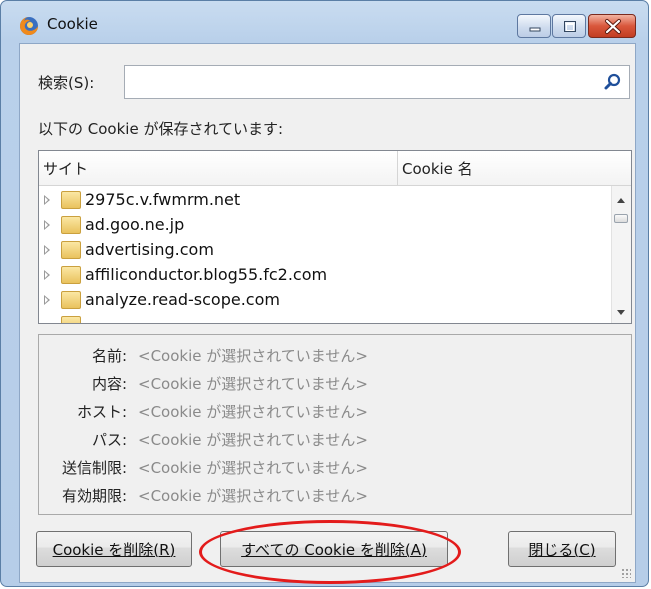  What do you see at coordinates (324, 300) in the screenshot?
I see `tree-row: analyze.read-scope.com` at bounding box center [324, 300].